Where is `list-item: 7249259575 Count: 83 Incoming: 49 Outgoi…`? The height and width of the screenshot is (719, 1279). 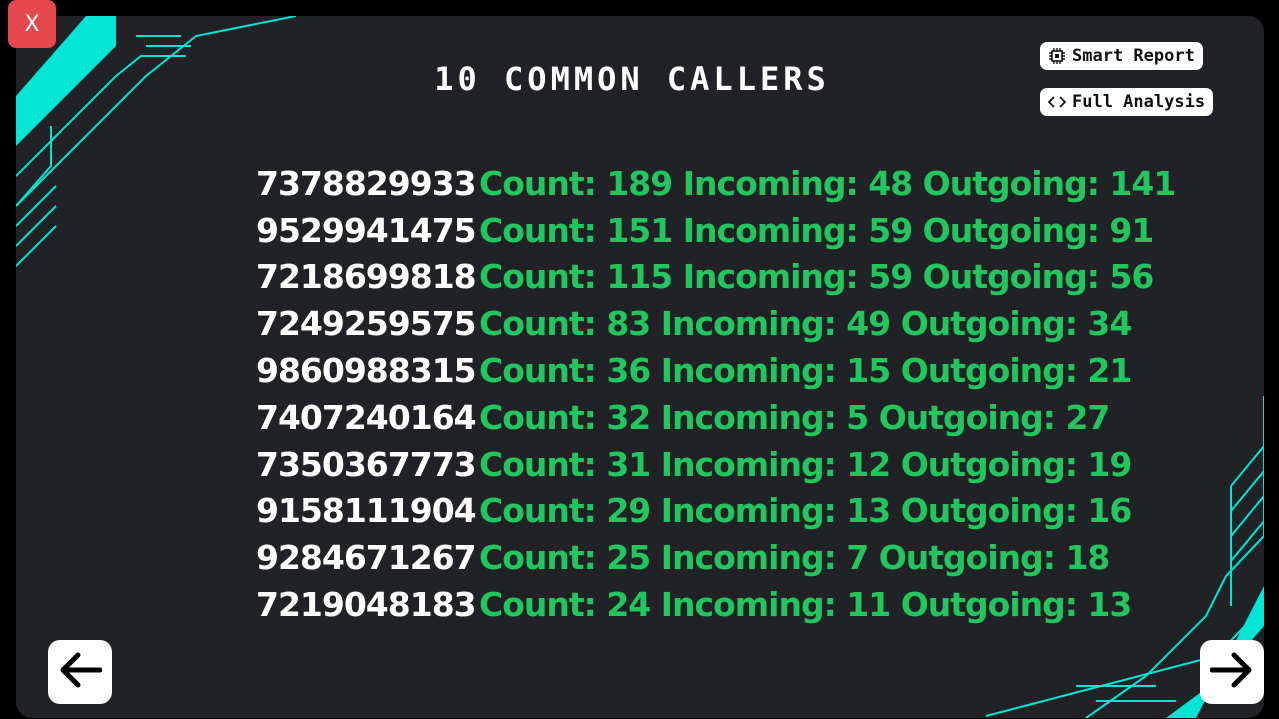
list-item: 7249259575 Count: 83 Incoming: 49 Outgoi… is located at coordinates (715, 323).